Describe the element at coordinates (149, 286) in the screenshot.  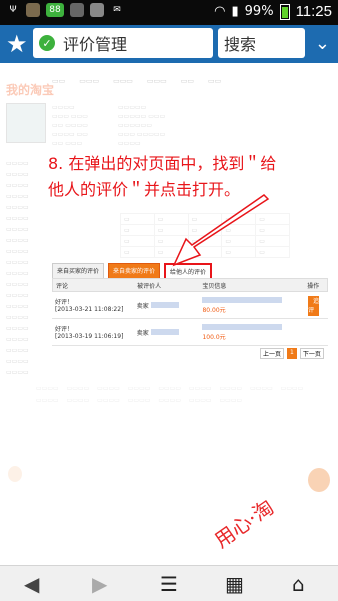
I see `header-rated-user: 被评价人` at that location.